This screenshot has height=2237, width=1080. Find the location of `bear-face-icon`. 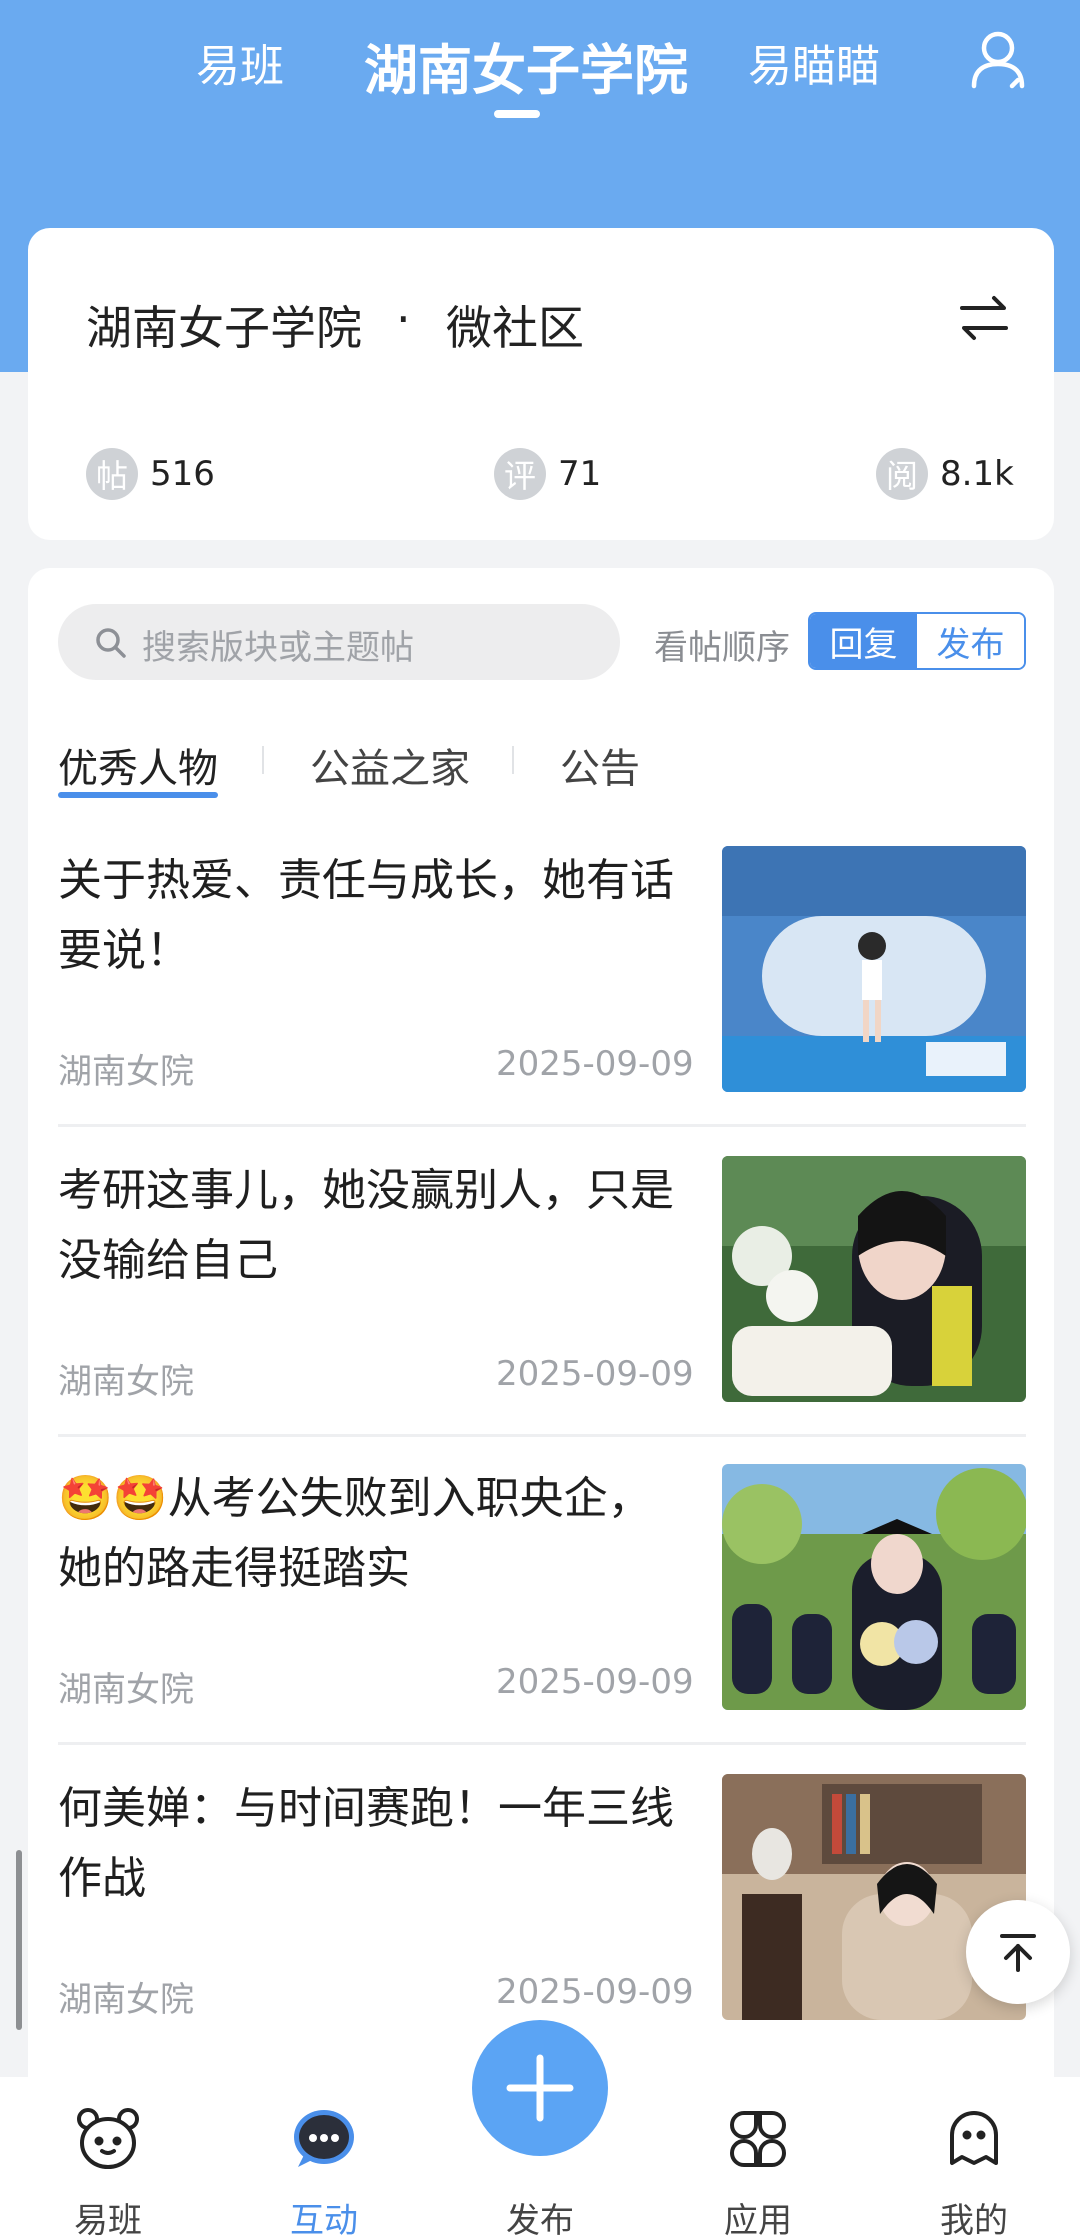

bear-face-icon is located at coordinates (108, 2139).